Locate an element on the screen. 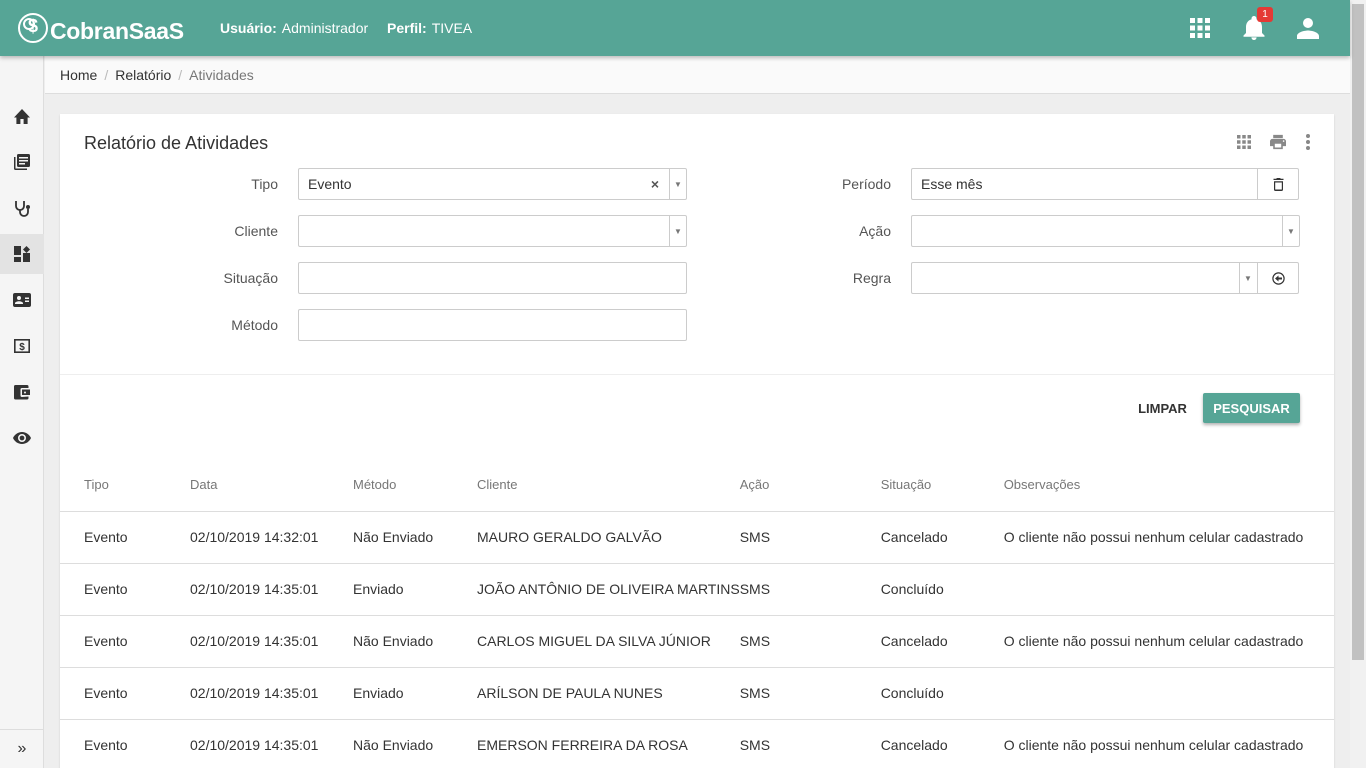 Image resolution: width=1366 pixels, height=768 pixels. column-header-cliente: Cliente is located at coordinates (608, 485).